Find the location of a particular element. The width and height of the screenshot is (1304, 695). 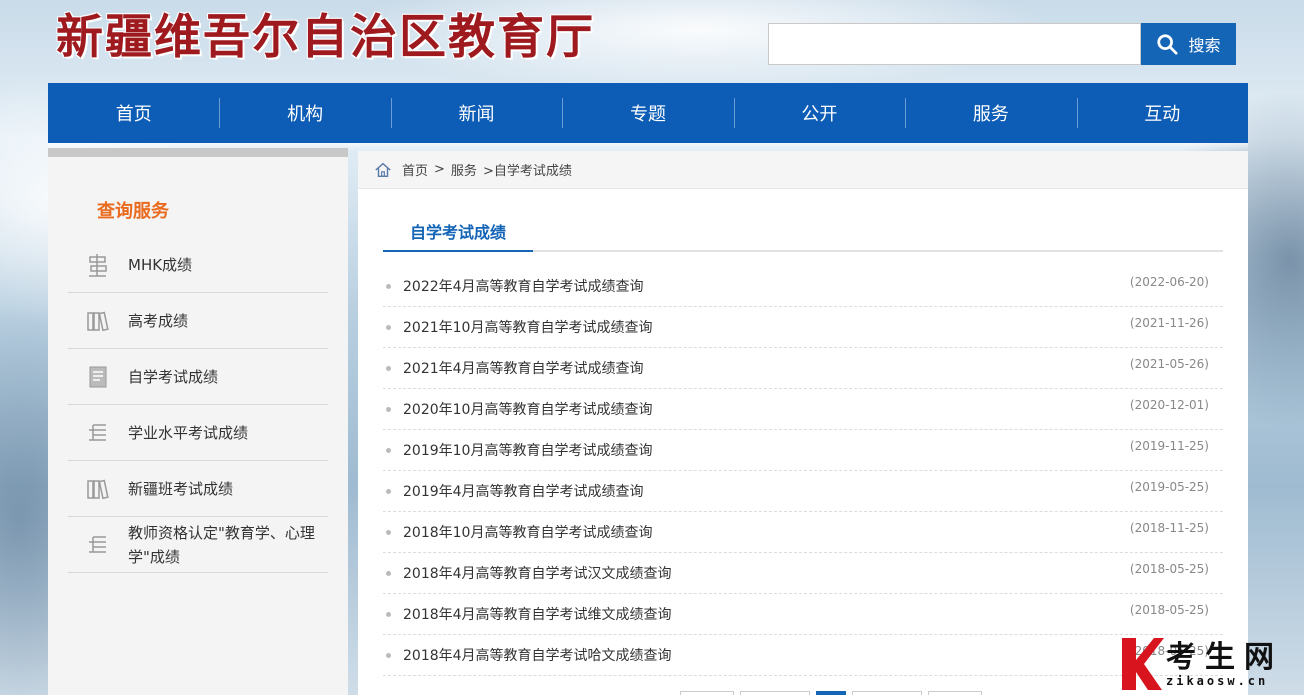

sidebar-item-label: 学业水平考试成绩 is located at coordinates (188, 432).